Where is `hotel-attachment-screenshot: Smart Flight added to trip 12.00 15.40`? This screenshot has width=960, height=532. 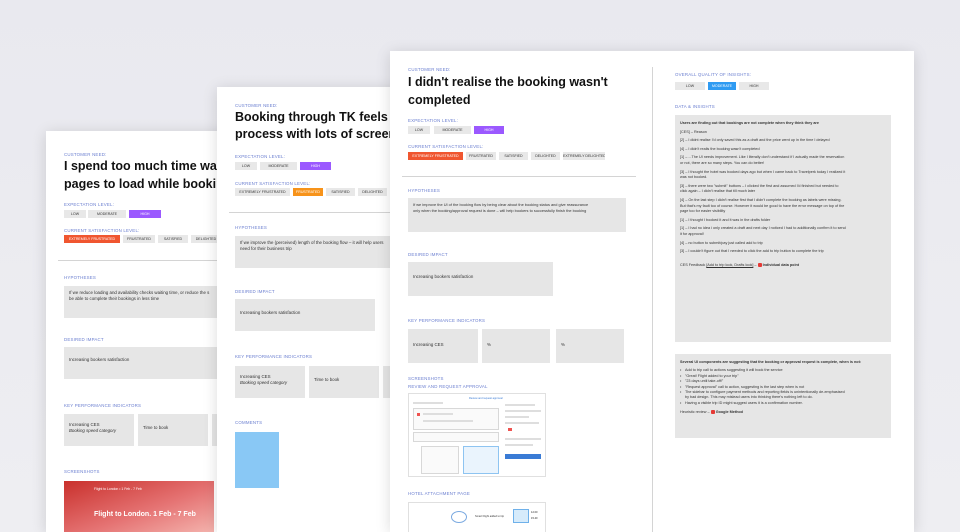
hotel-attachment-screenshot: Smart Flight added to trip 12.00 15.40 is located at coordinates (477, 517).